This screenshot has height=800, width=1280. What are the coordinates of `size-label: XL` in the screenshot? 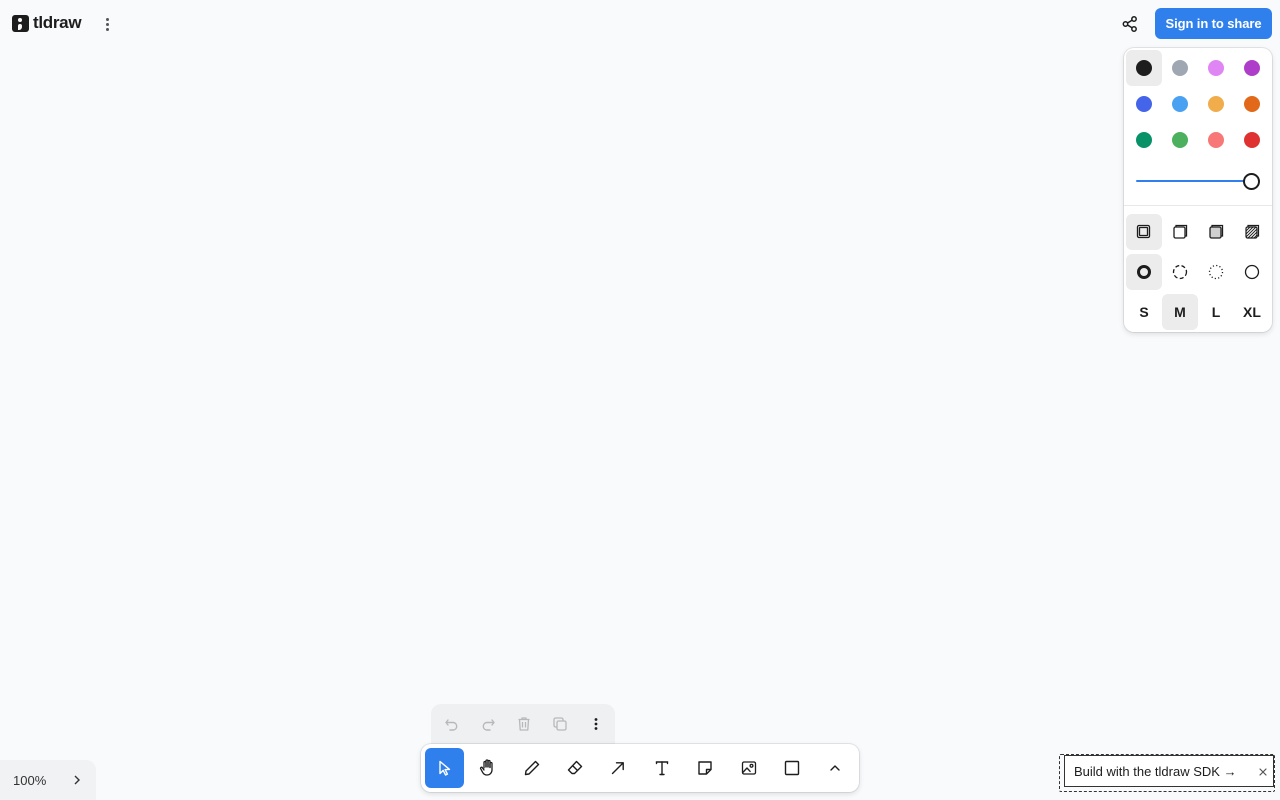 It's located at (1252, 312).